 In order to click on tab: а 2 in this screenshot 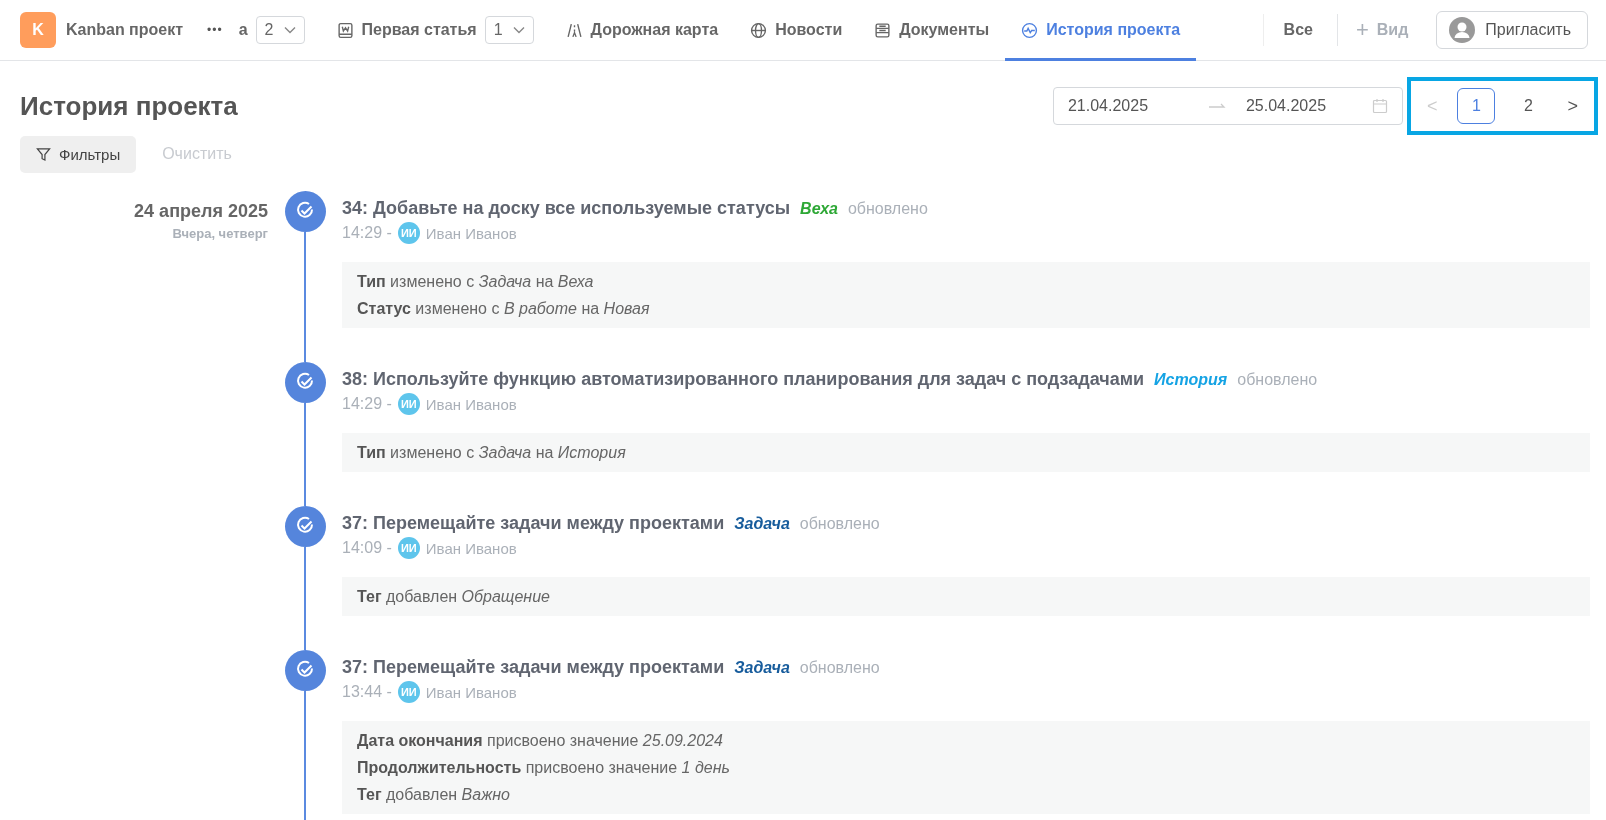, I will do `click(279, 30)`.